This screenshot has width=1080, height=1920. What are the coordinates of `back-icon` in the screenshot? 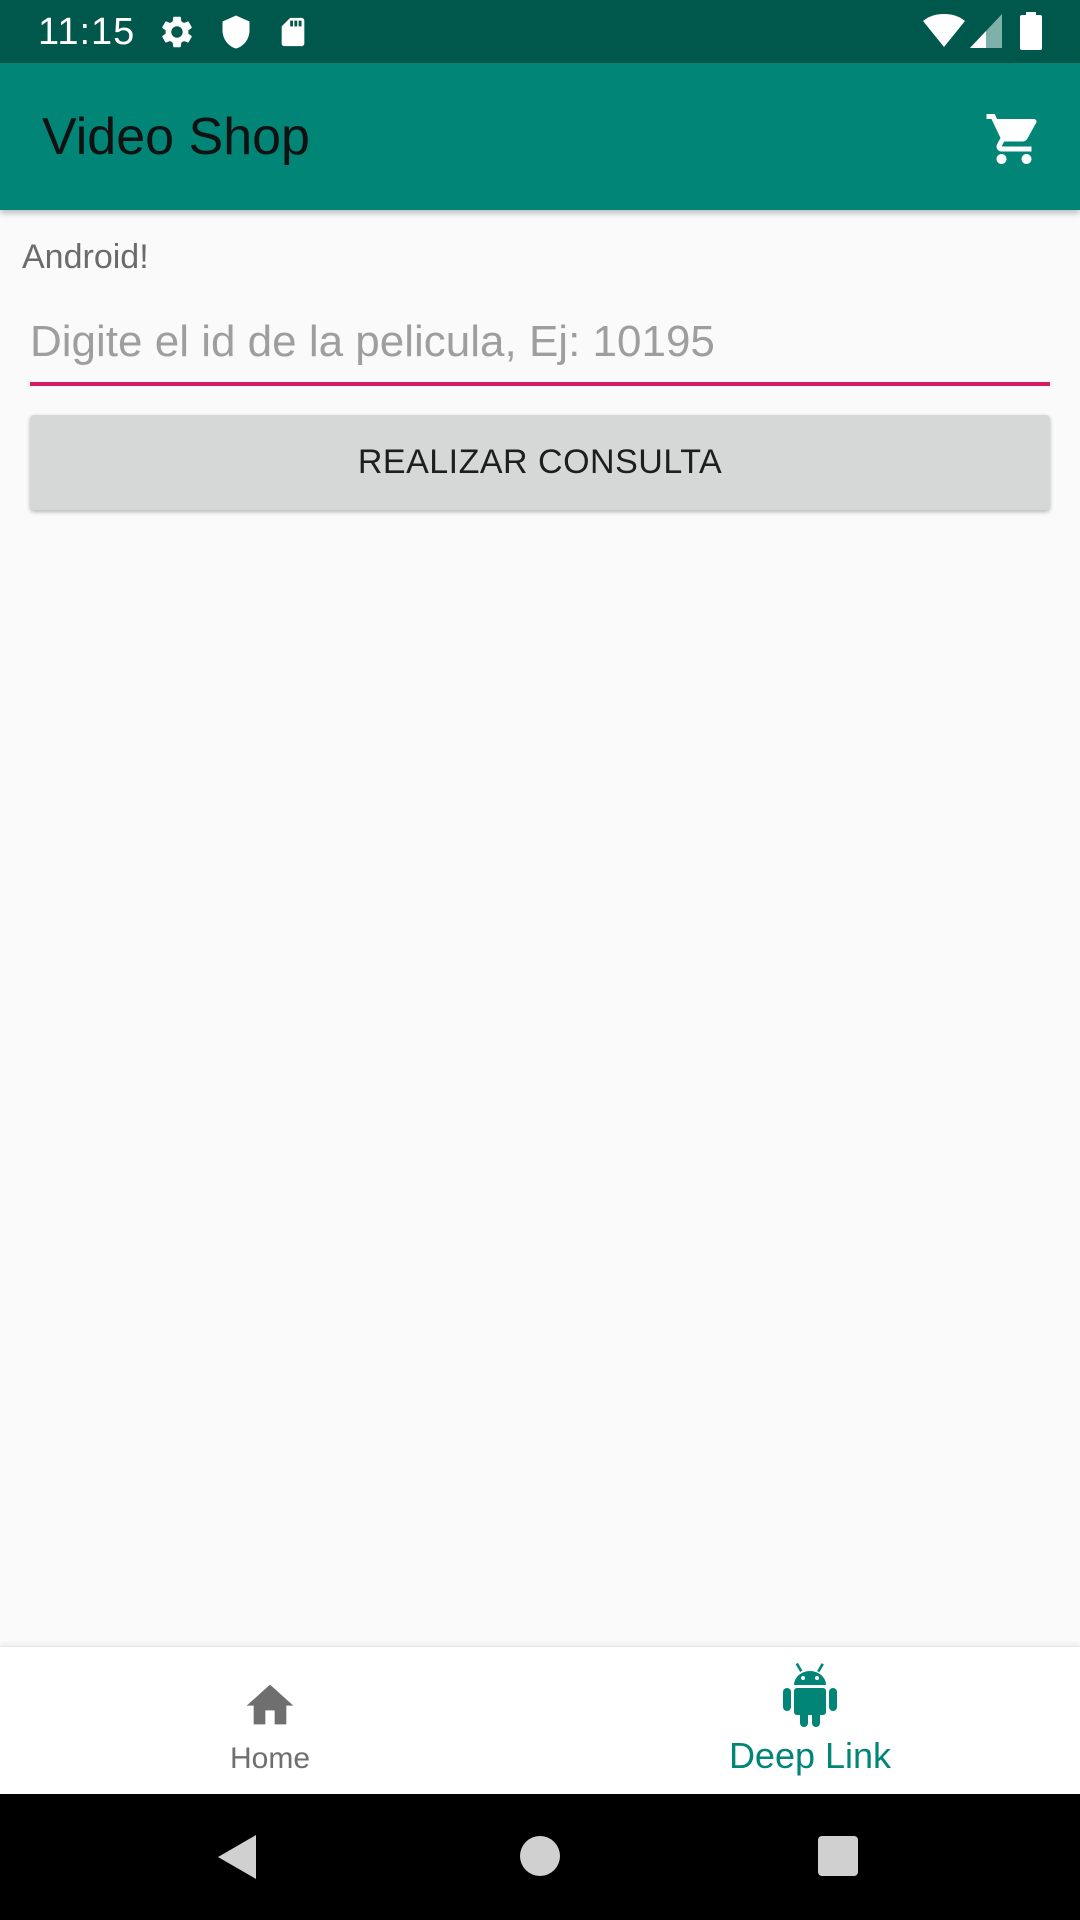 It's located at (237, 1857).